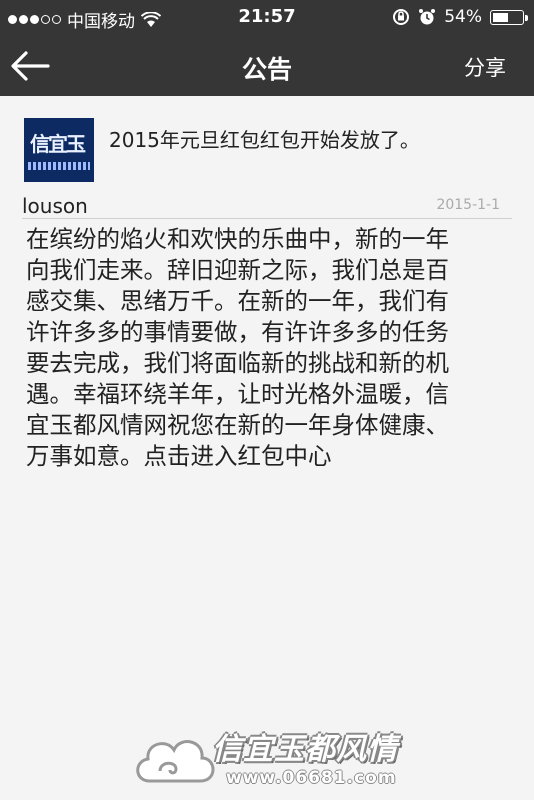 The image size is (534, 800). Describe the element at coordinates (500, 17) in the screenshot. I see `battery-fill` at that location.